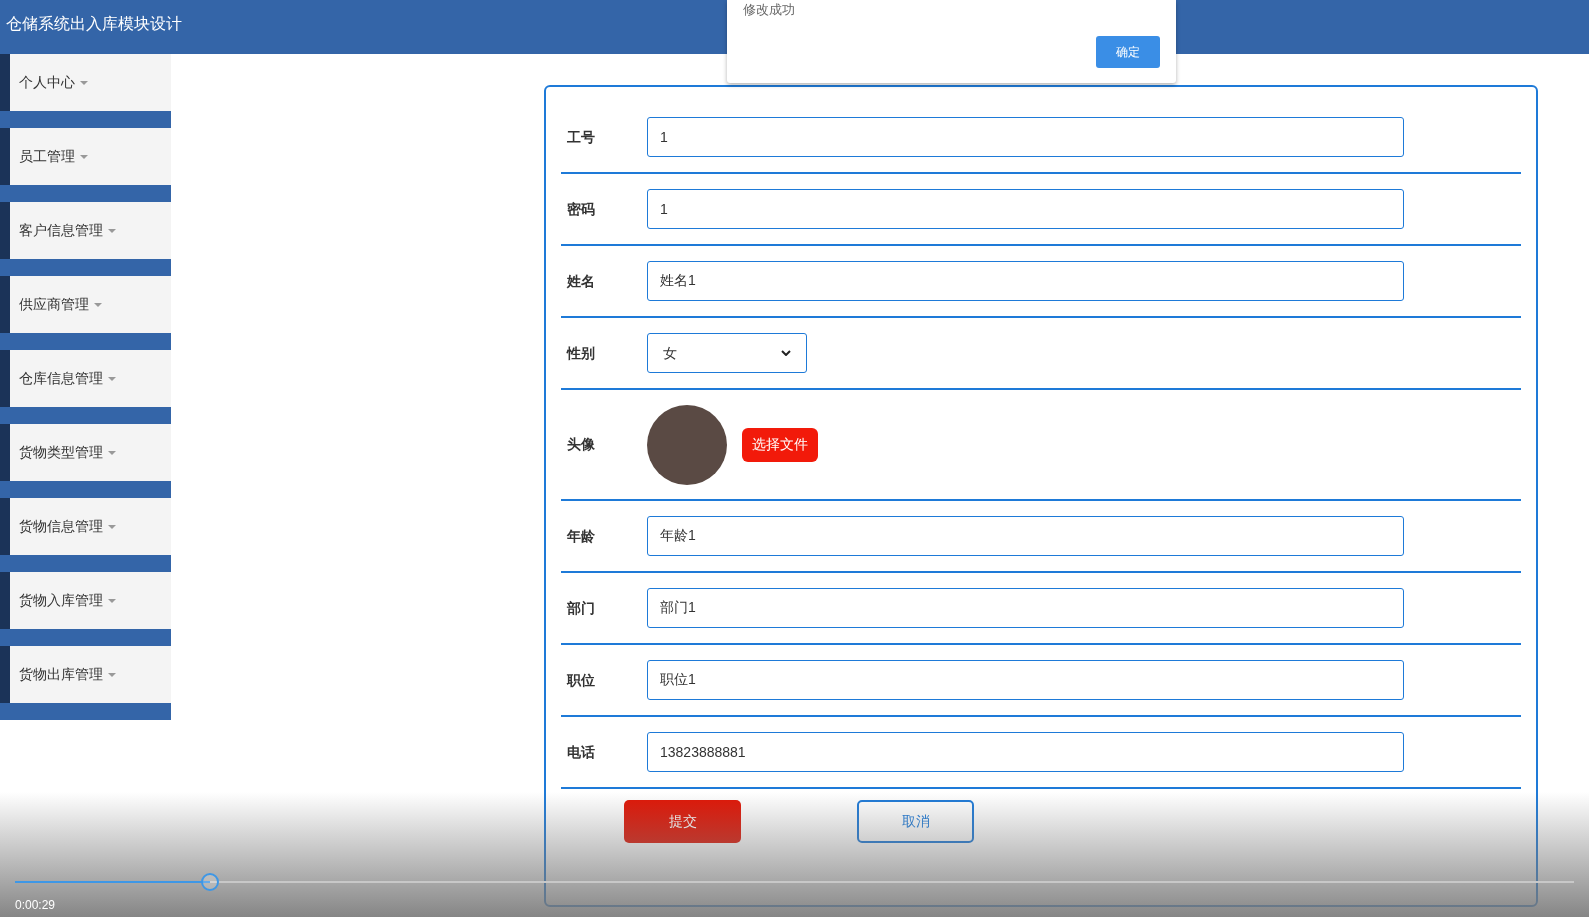 The width and height of the screenshot is (1589, 917). Describe the element at coordinates (1025, 752) in the screenshot. I see `text-field: 13823888881` at that location.